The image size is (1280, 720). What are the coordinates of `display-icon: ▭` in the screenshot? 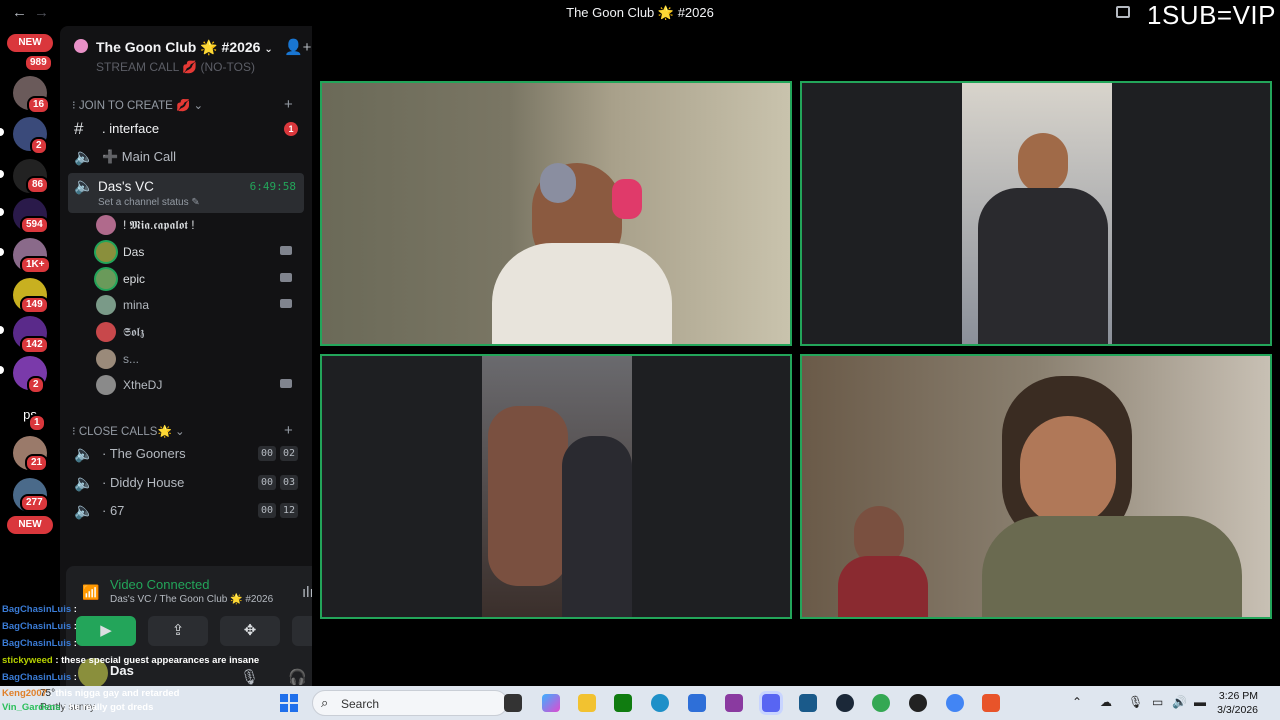 It's located at (1157, 702).